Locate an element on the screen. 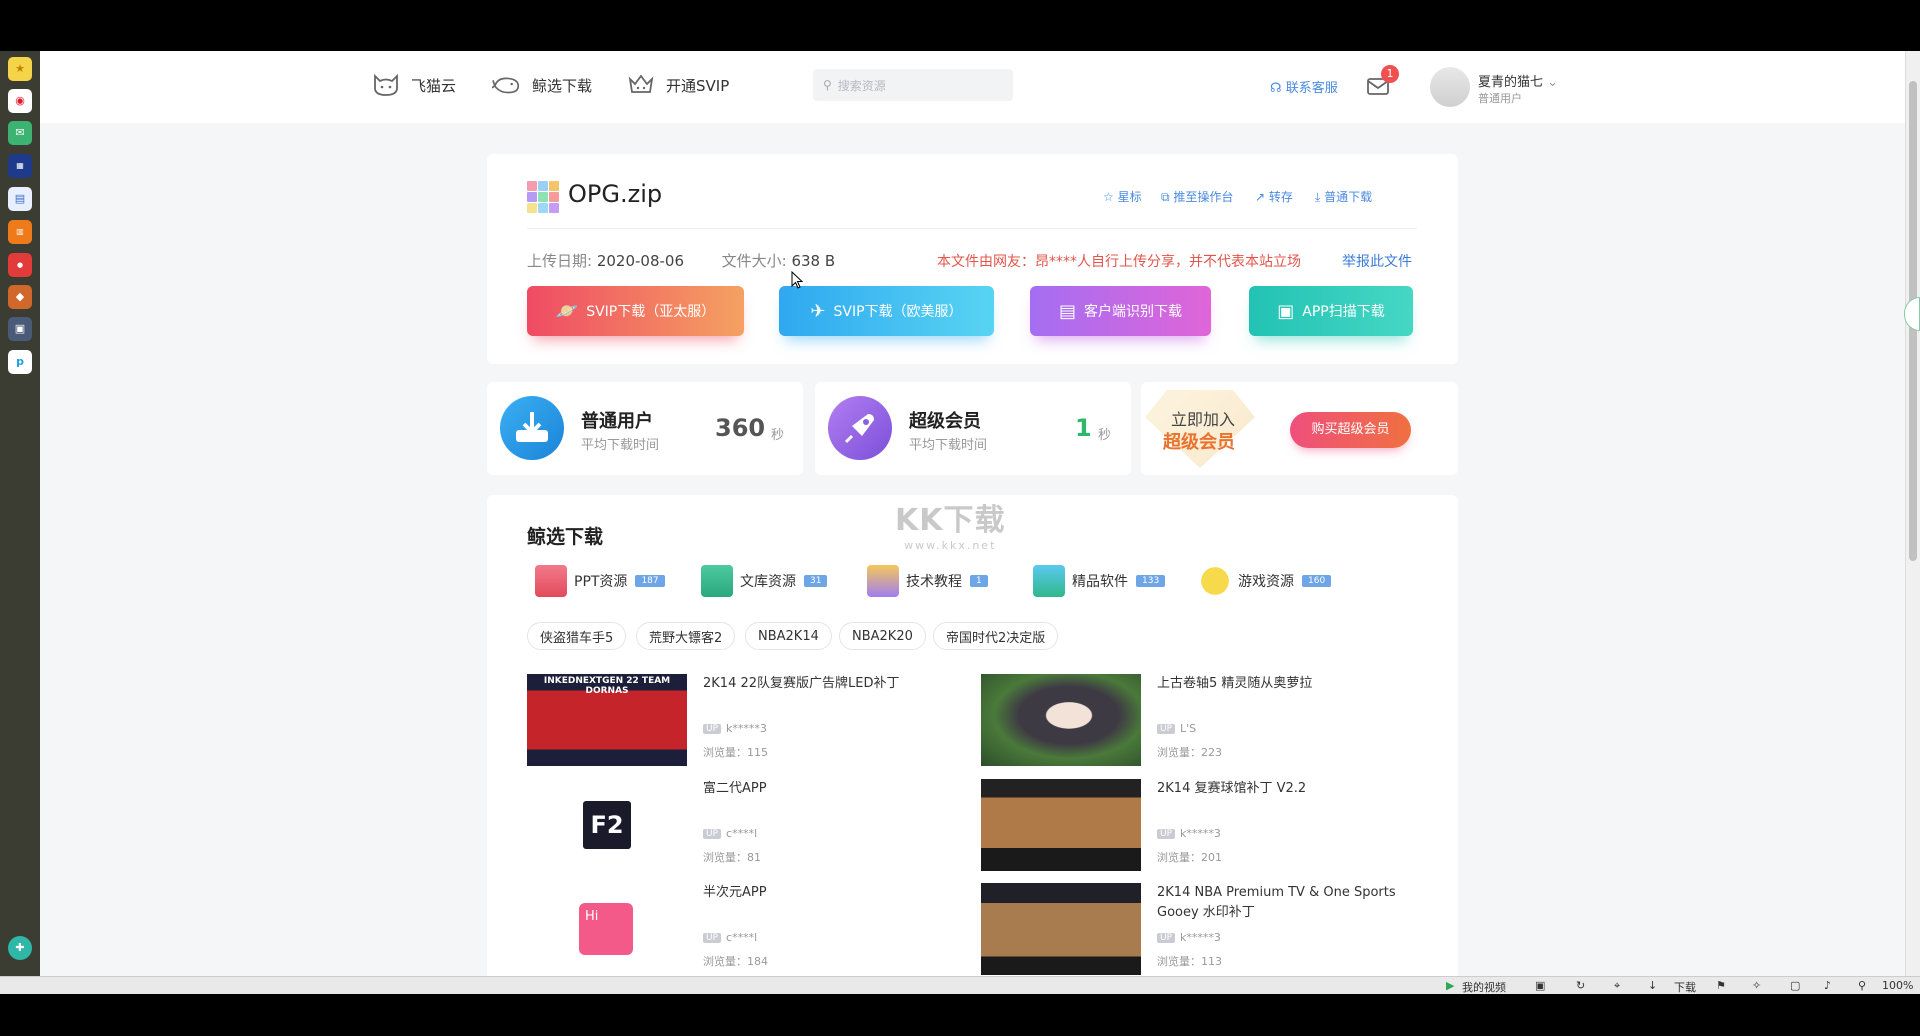  user-role: 普通用户 is located at coordinates (1500, 98).